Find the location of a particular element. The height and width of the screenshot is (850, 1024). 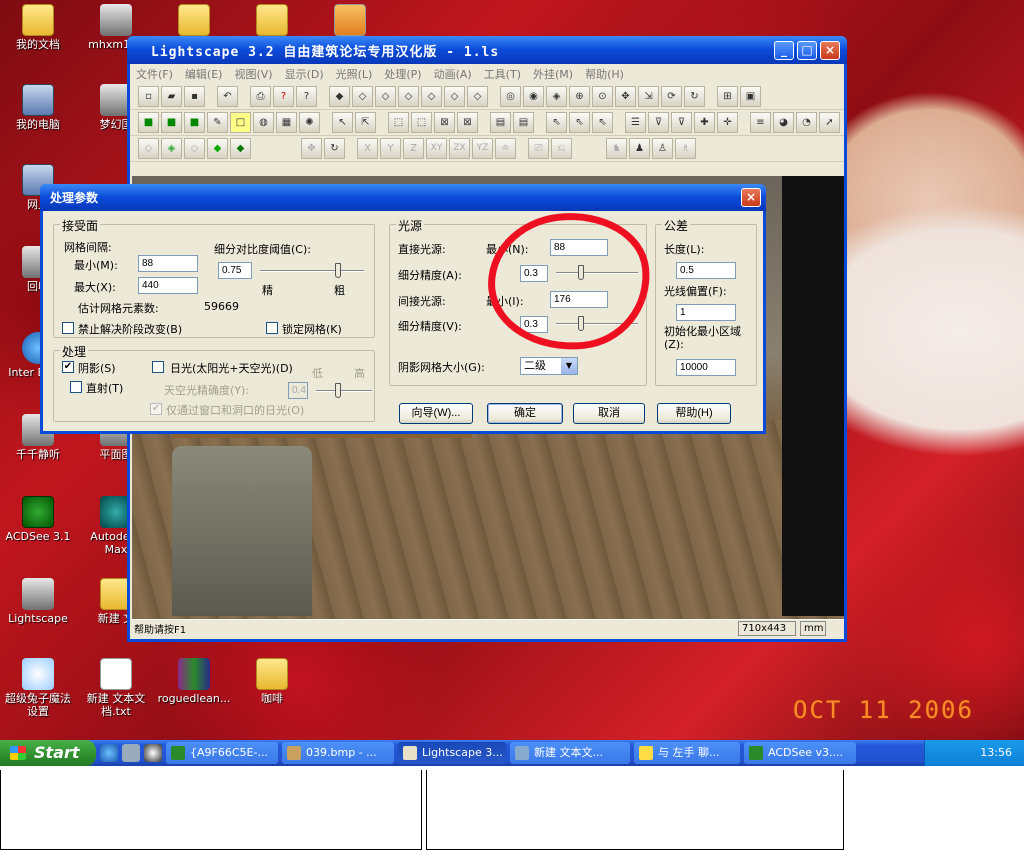

desktop-icon-my-computer: 我的电脑 is located at coordinates (38, 107).